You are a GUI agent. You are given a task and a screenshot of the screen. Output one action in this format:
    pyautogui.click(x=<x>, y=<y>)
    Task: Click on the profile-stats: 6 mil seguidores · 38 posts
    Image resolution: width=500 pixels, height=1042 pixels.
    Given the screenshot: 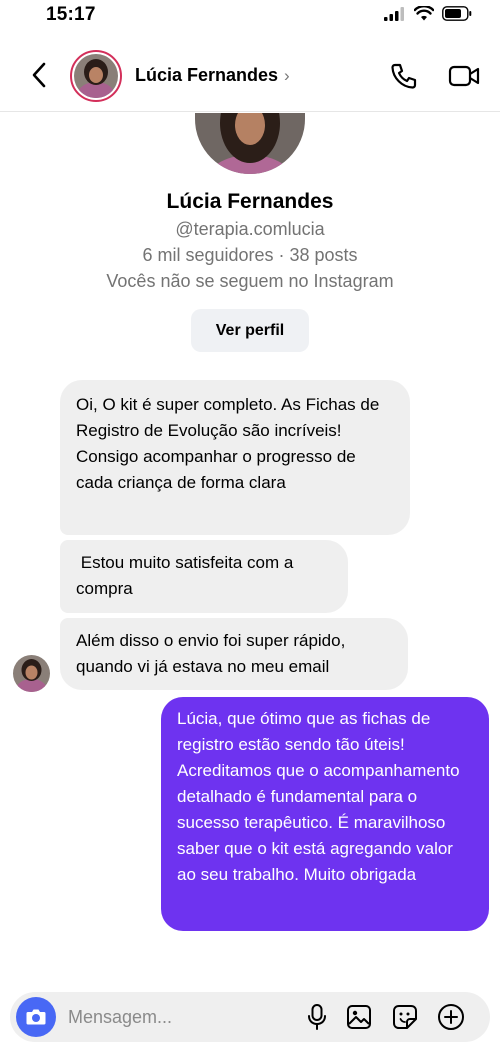 What is the action you would take?
    pyautogui.click(x=250, y=255)
    